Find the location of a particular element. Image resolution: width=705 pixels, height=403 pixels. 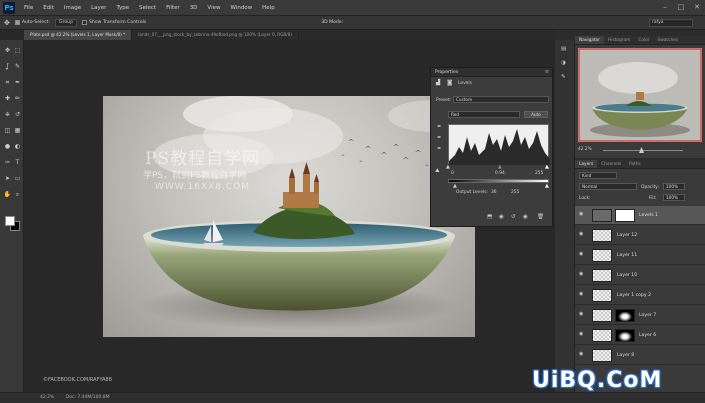

brush-panel-icon: ✎ is located at coordinates (563, 77).